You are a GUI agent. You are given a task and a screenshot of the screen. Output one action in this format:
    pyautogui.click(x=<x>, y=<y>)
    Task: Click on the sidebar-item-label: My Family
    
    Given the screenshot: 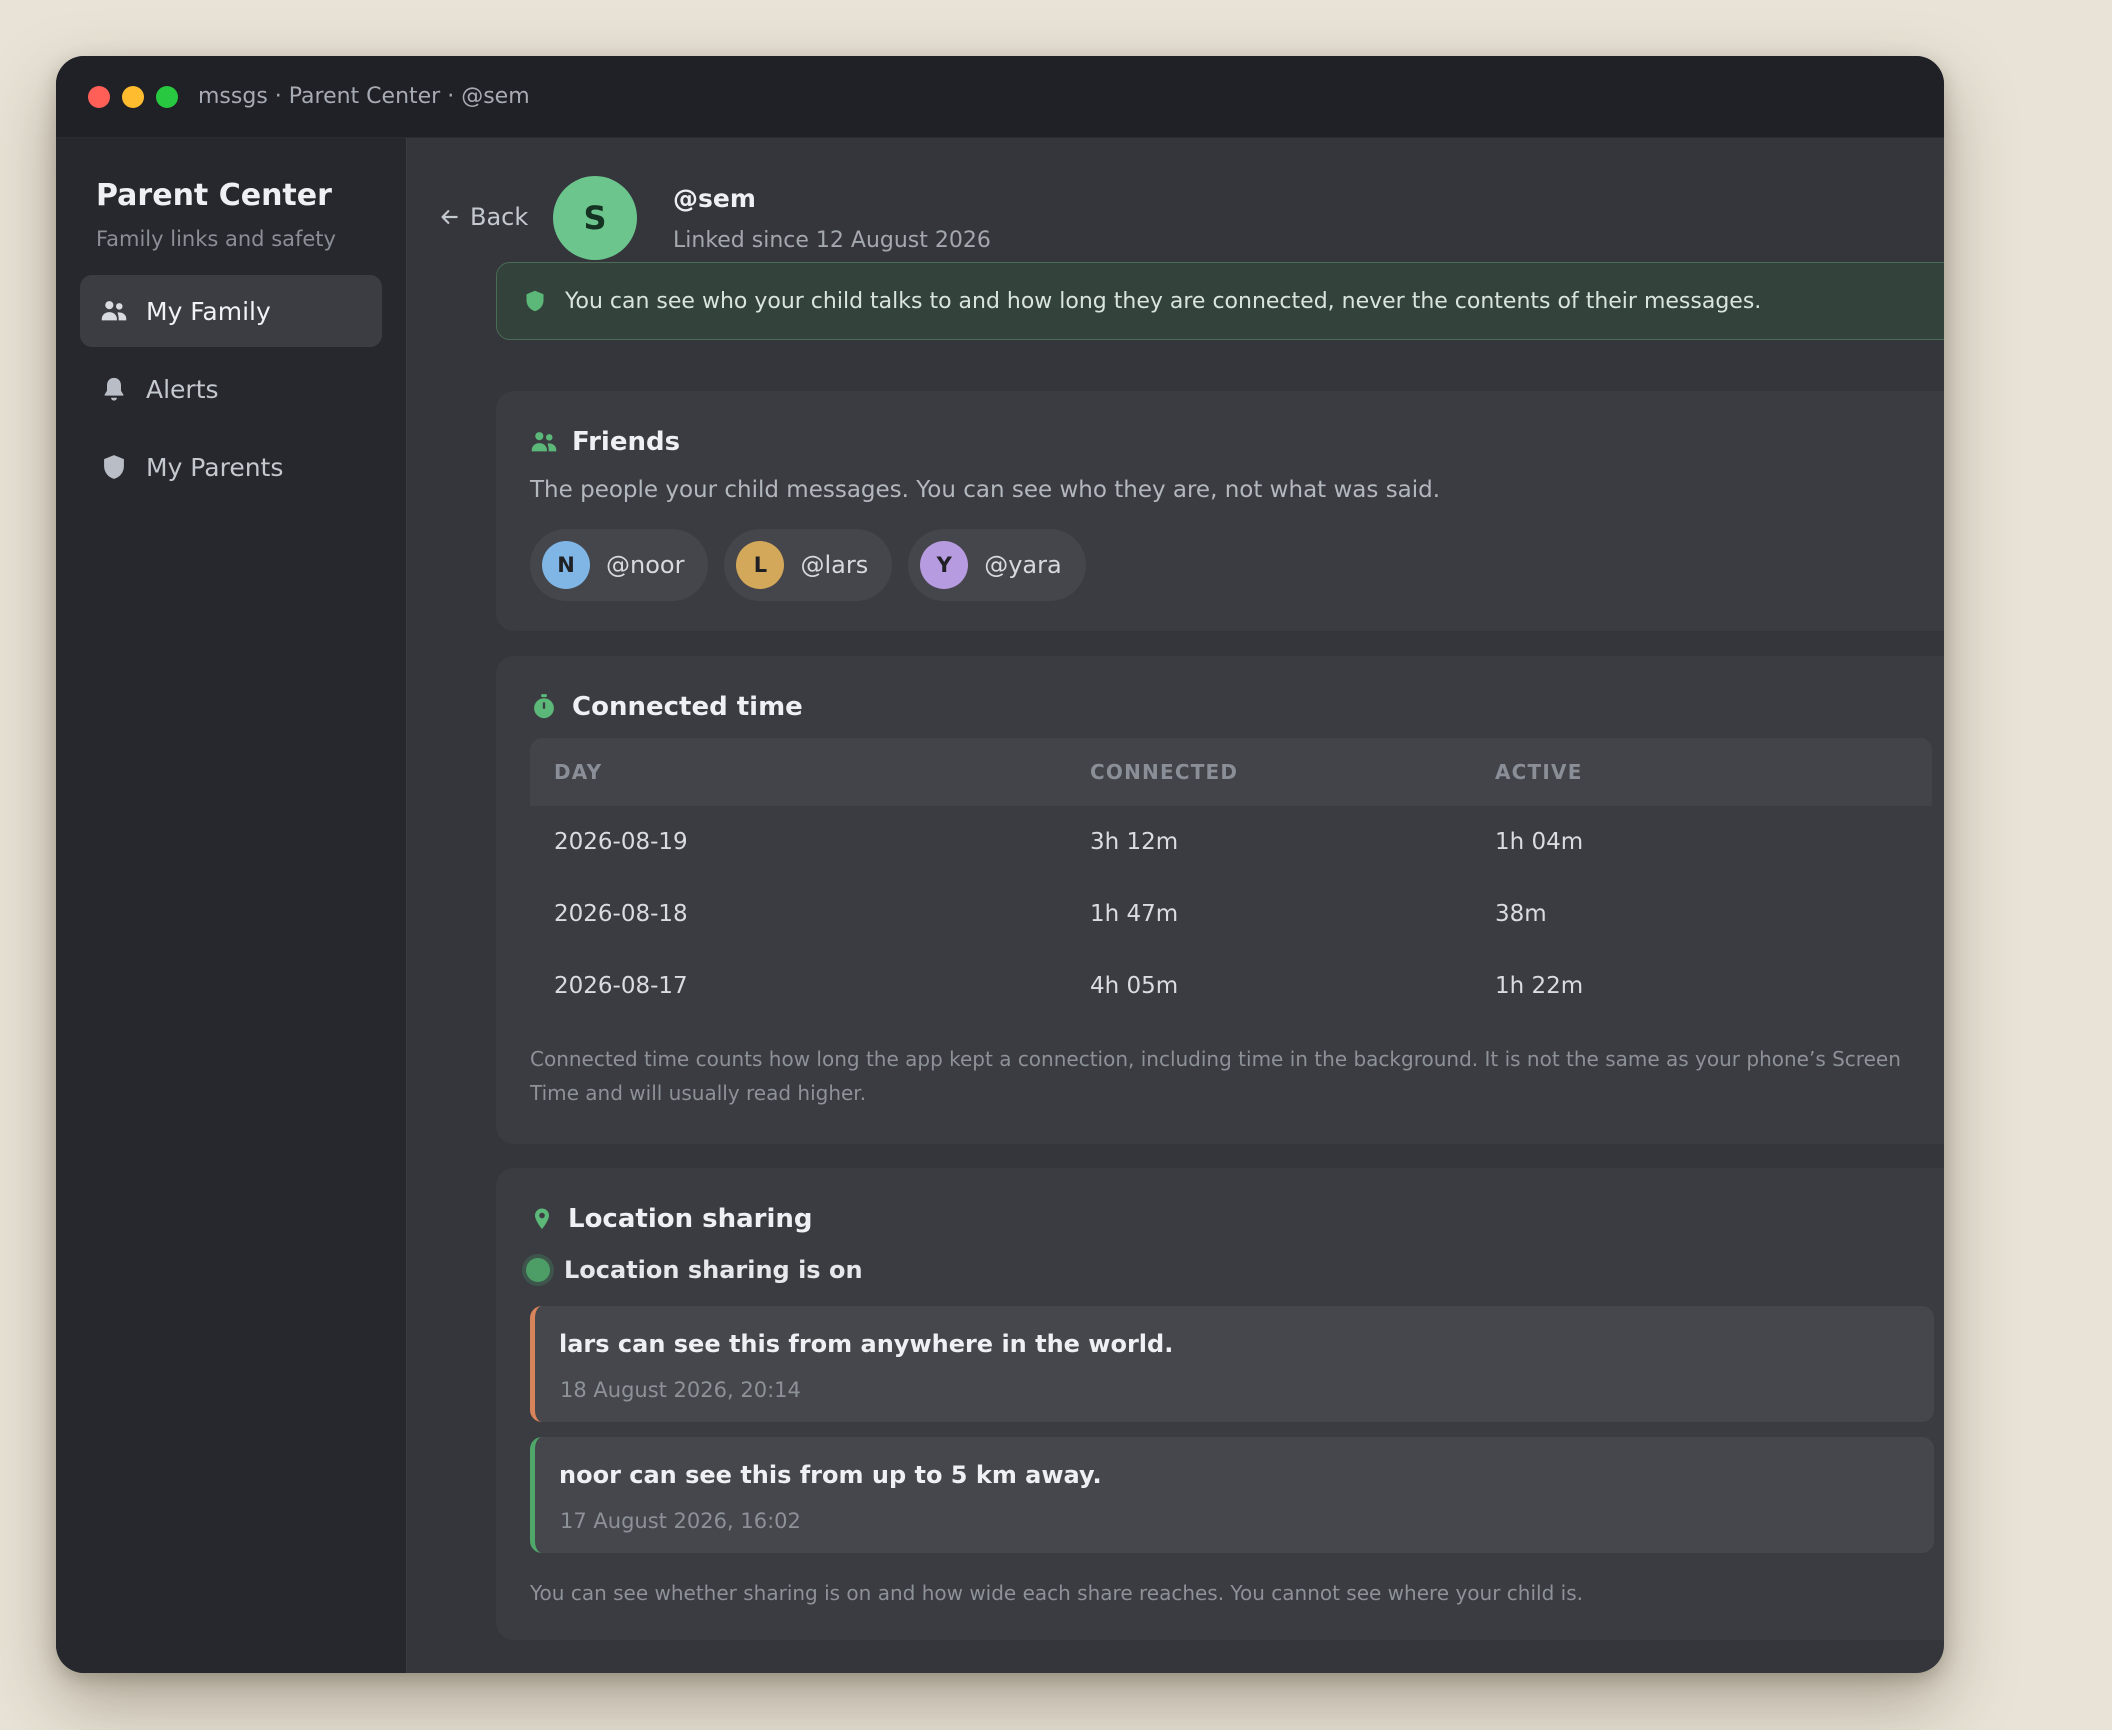 What is the action you would take?
    pyautogui.click(x=208, y=311)
    